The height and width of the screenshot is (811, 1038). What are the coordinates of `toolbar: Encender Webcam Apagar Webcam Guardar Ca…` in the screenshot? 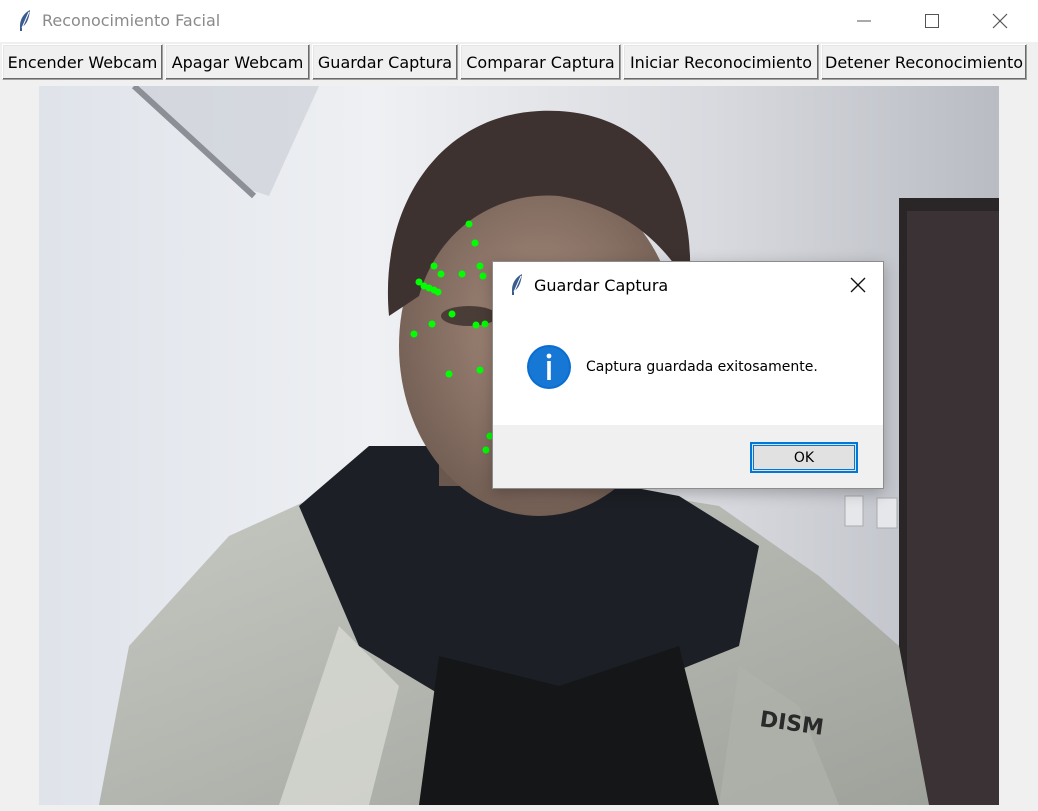 It's located at (515, 62).